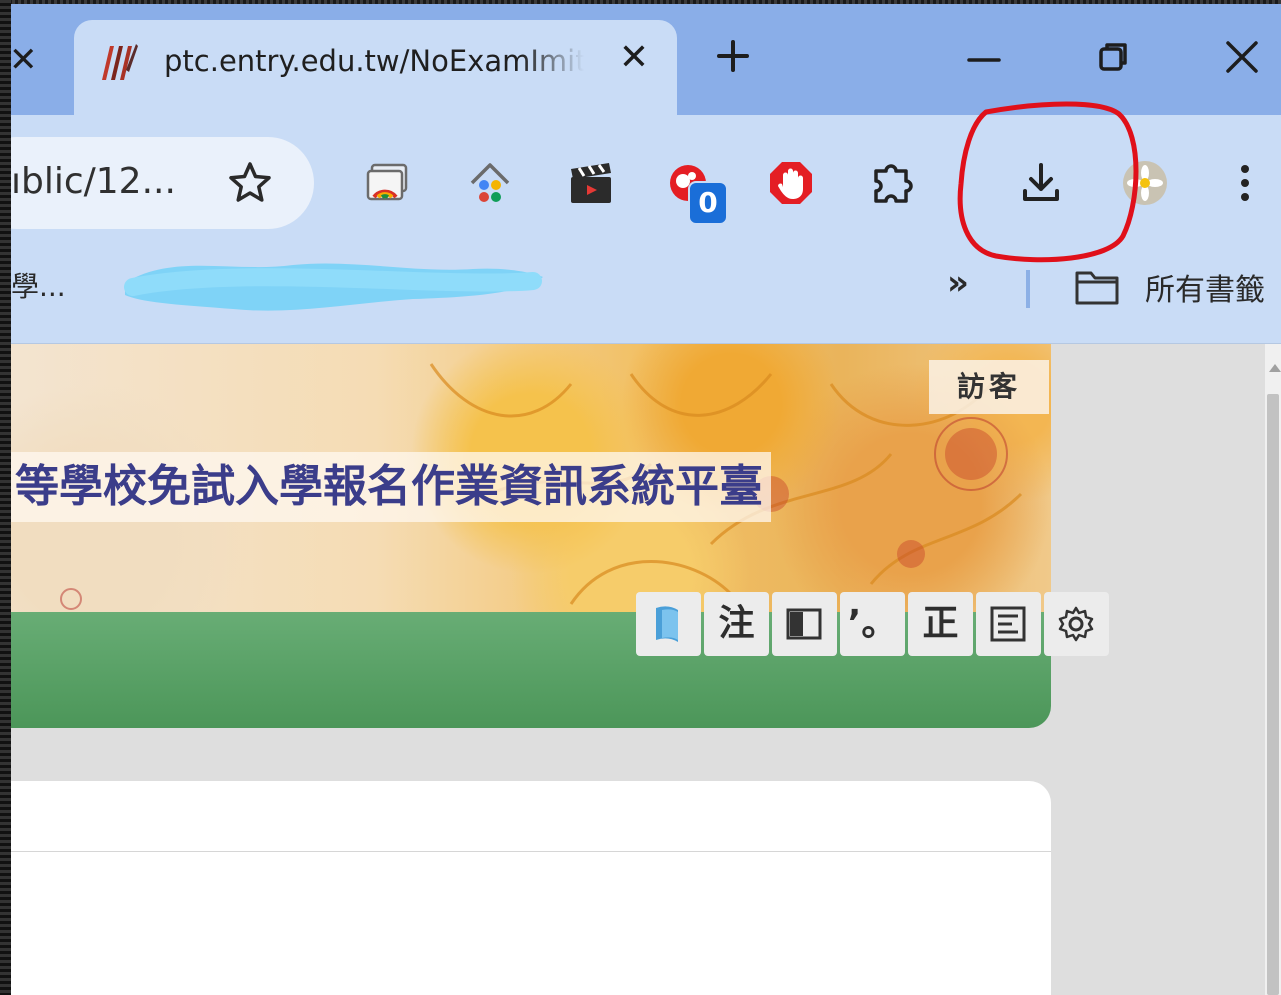  I want to click on redaction-scribble, so click(333, 287).